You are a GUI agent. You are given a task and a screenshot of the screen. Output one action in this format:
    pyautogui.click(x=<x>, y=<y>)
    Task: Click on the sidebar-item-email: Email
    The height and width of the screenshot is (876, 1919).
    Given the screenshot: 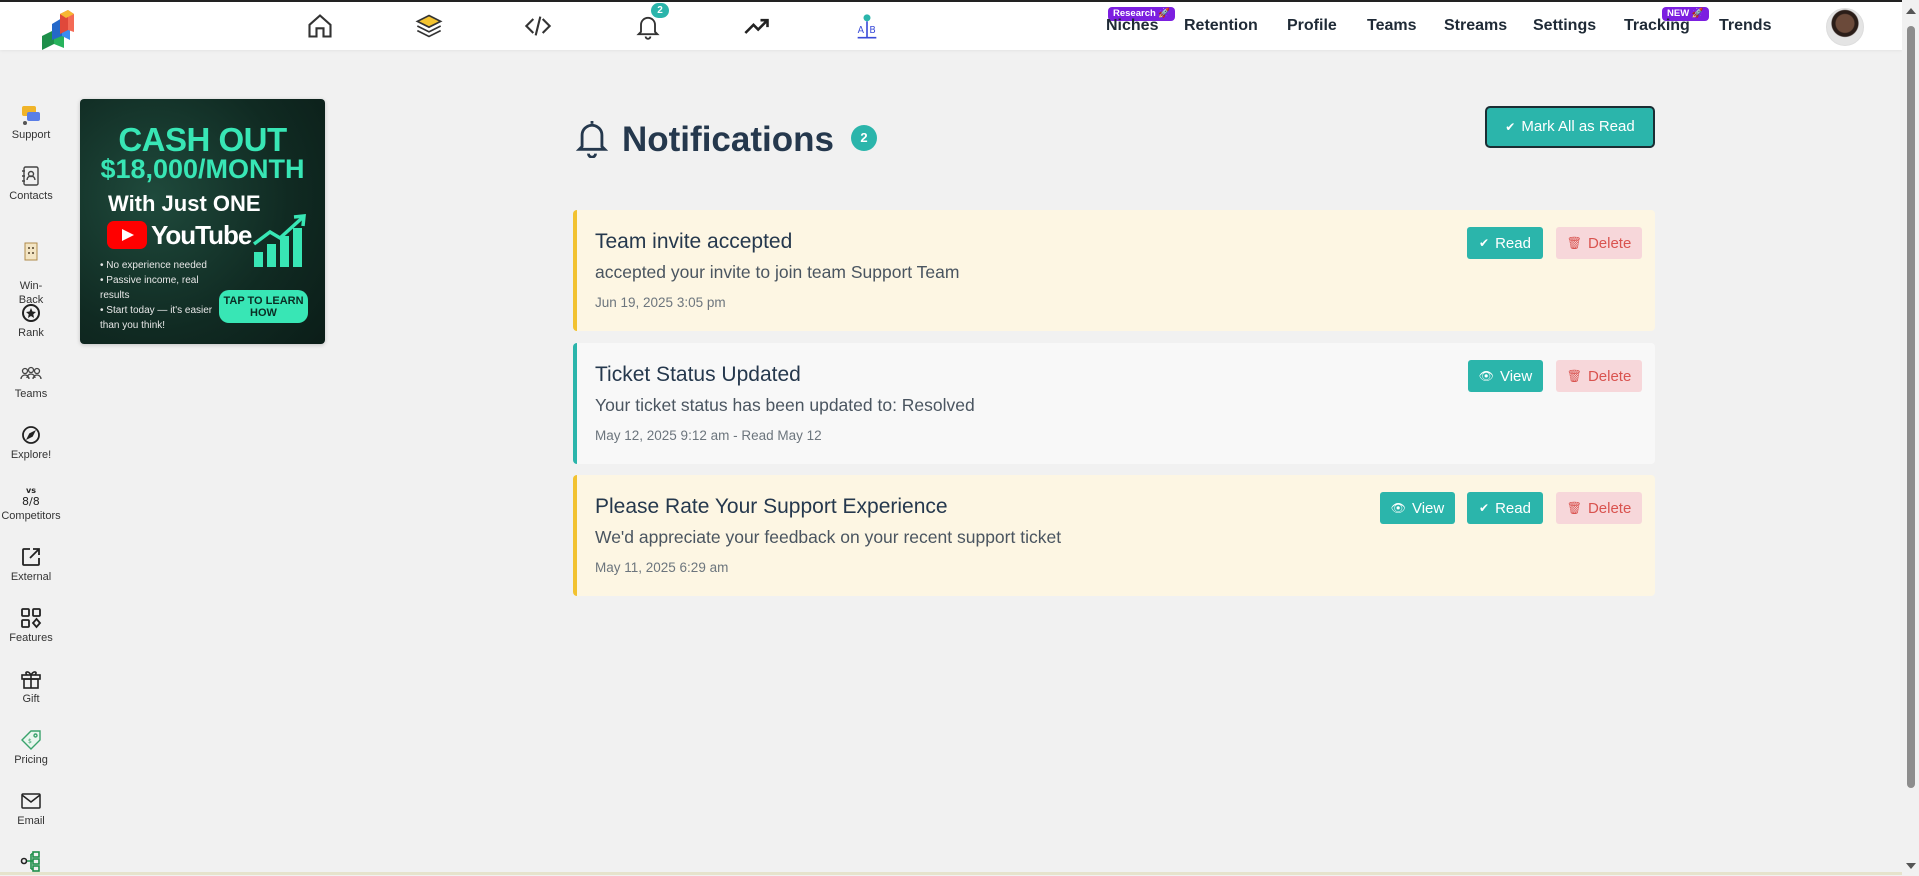 What is the action you would take?
    pyautogui.click(x=31, y=808)
    